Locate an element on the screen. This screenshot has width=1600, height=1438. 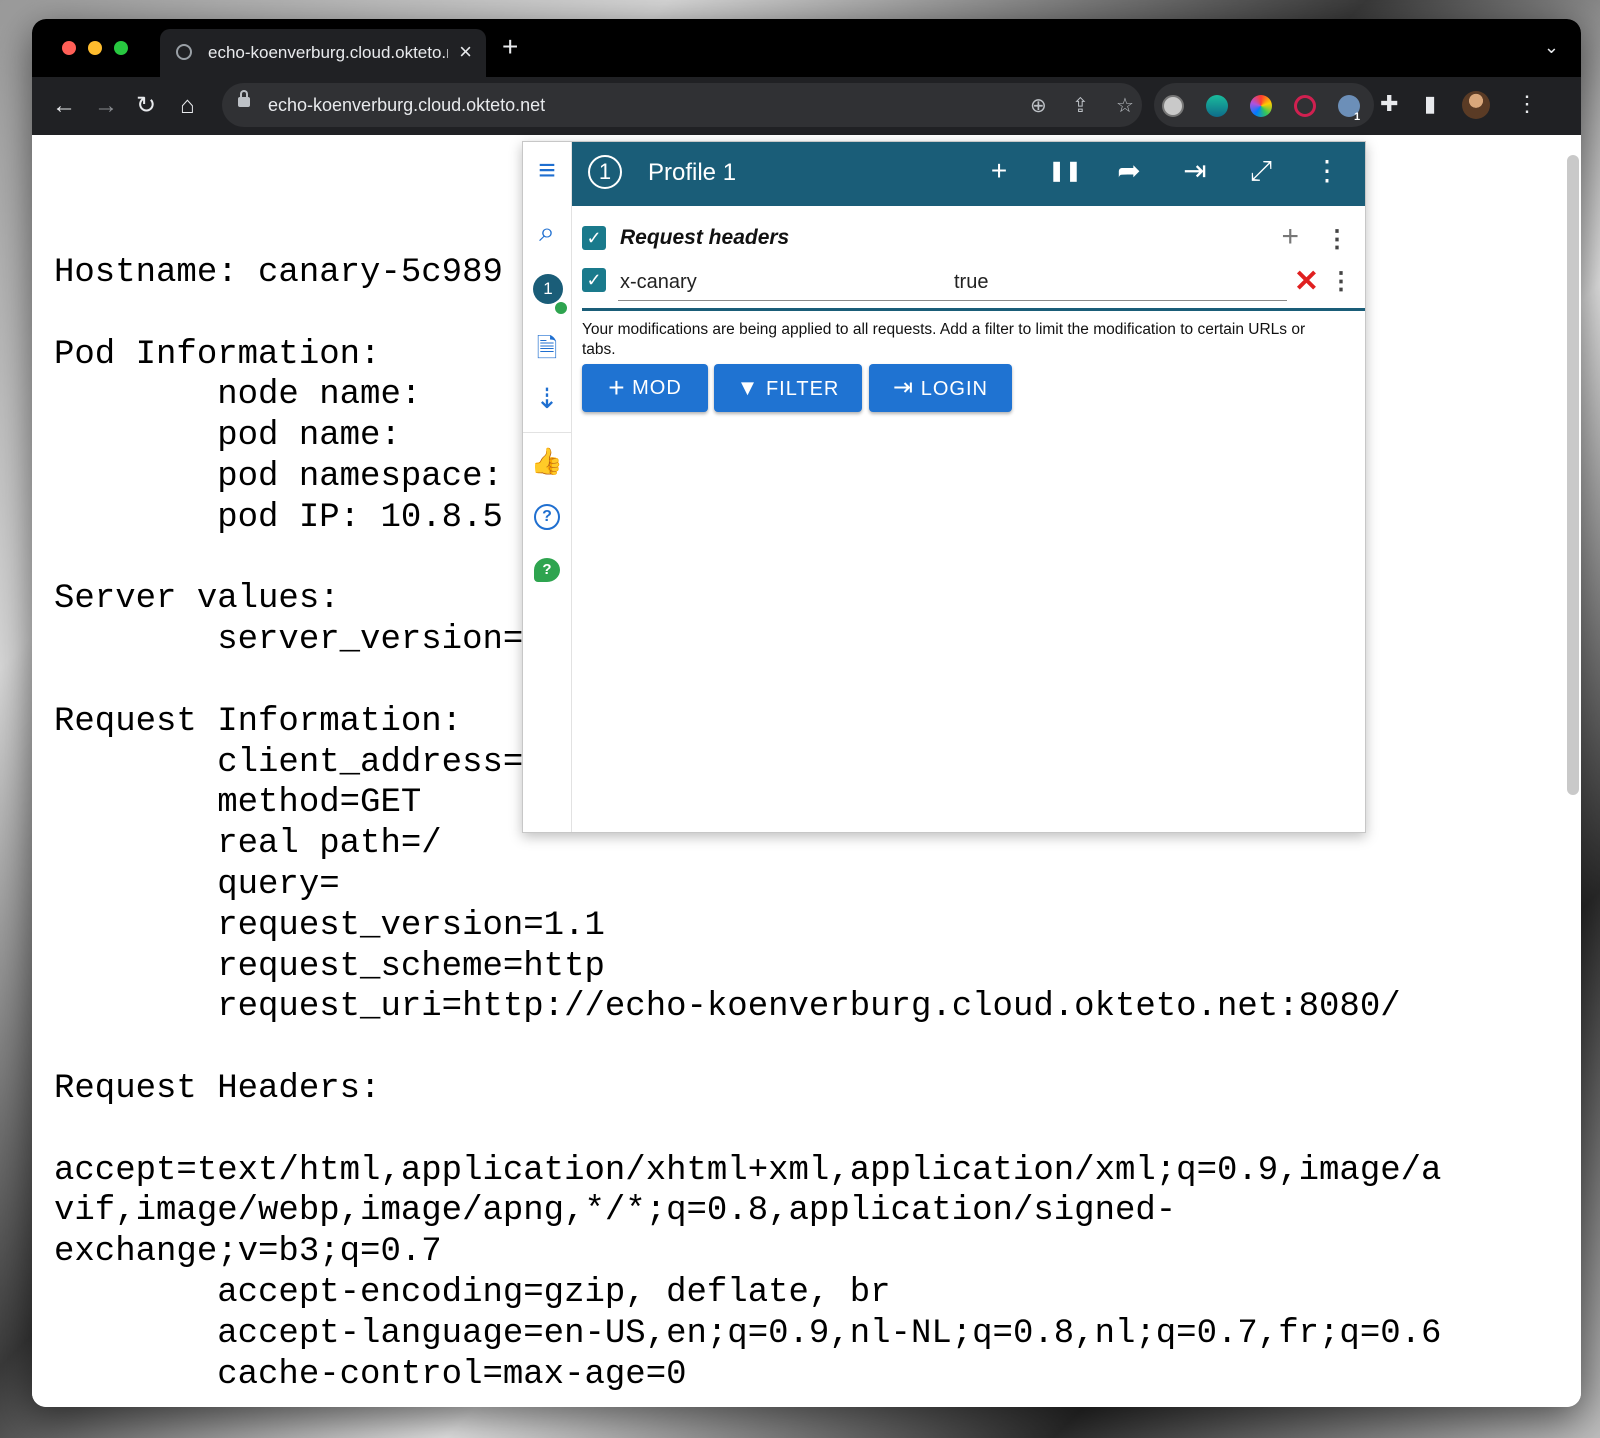
zoom-icon: ⊕ is located at coordinates (1038, 105).